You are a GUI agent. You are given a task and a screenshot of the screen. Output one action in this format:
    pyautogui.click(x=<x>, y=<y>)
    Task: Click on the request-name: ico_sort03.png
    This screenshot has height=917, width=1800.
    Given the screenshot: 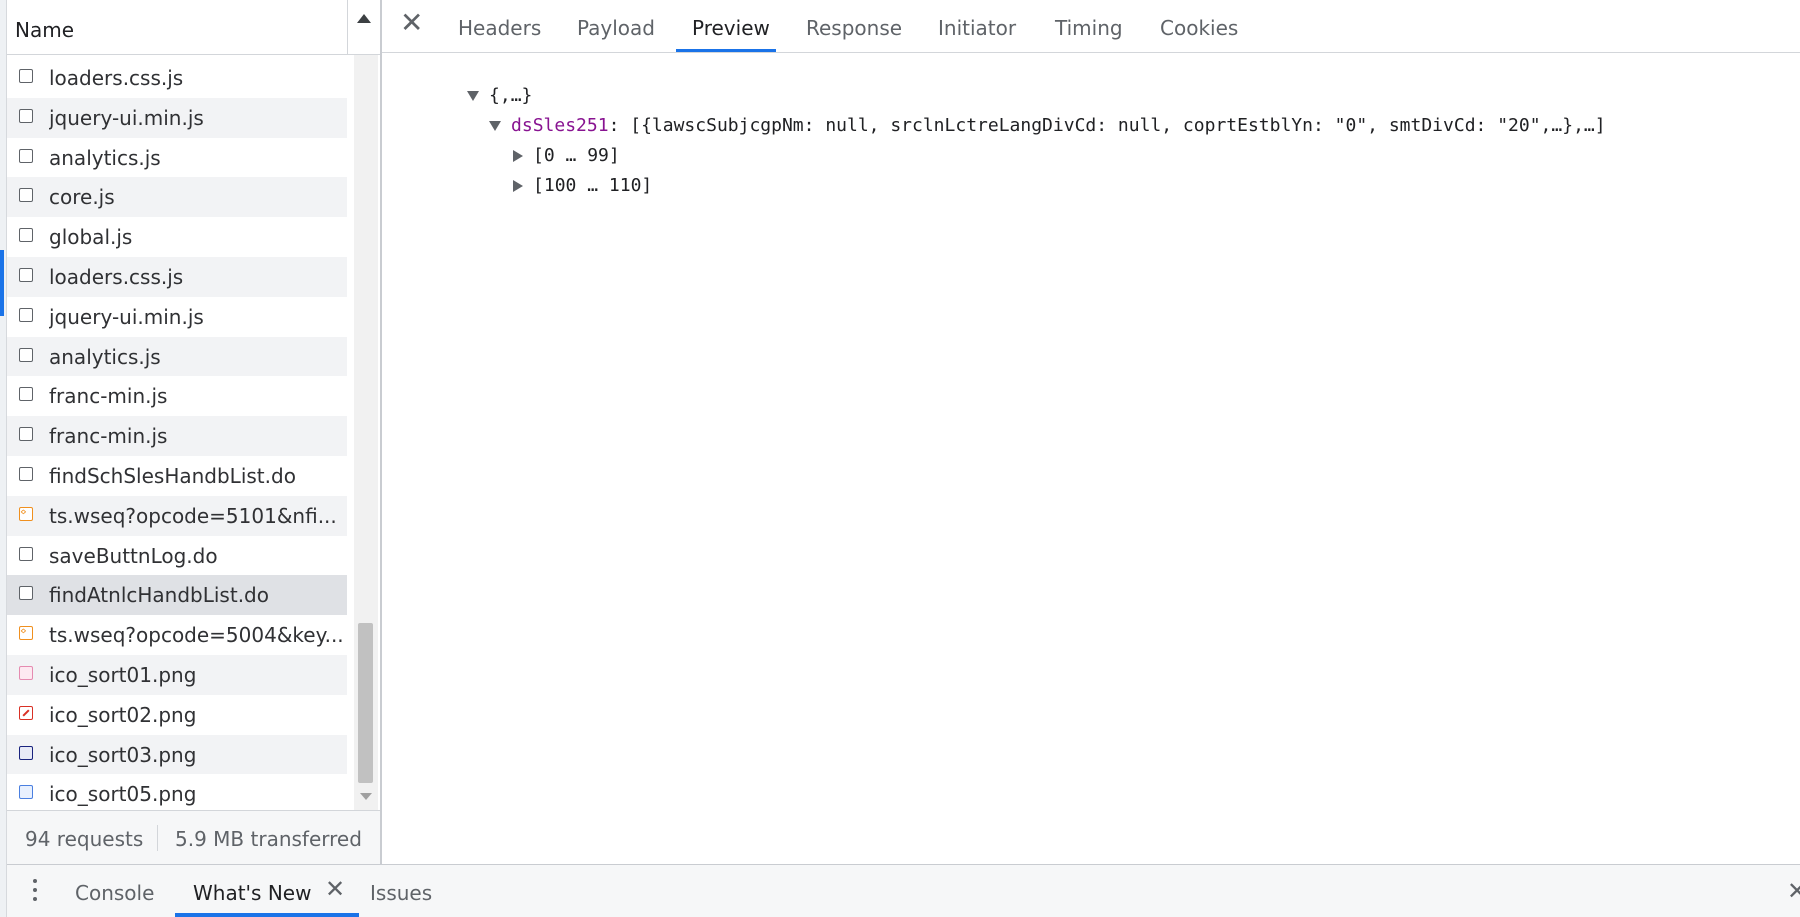 What is the action you would take?
    pyautogui.click(x=123, y=754)
    